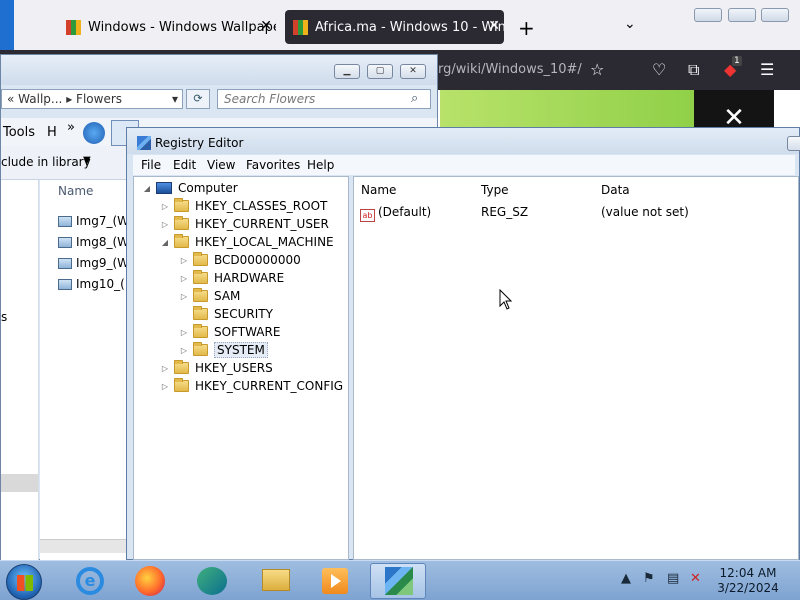  Describe the element at coordinates (87, 160) in the screenshot. I see `dropdown-arrow-icon: ▼` at that location.